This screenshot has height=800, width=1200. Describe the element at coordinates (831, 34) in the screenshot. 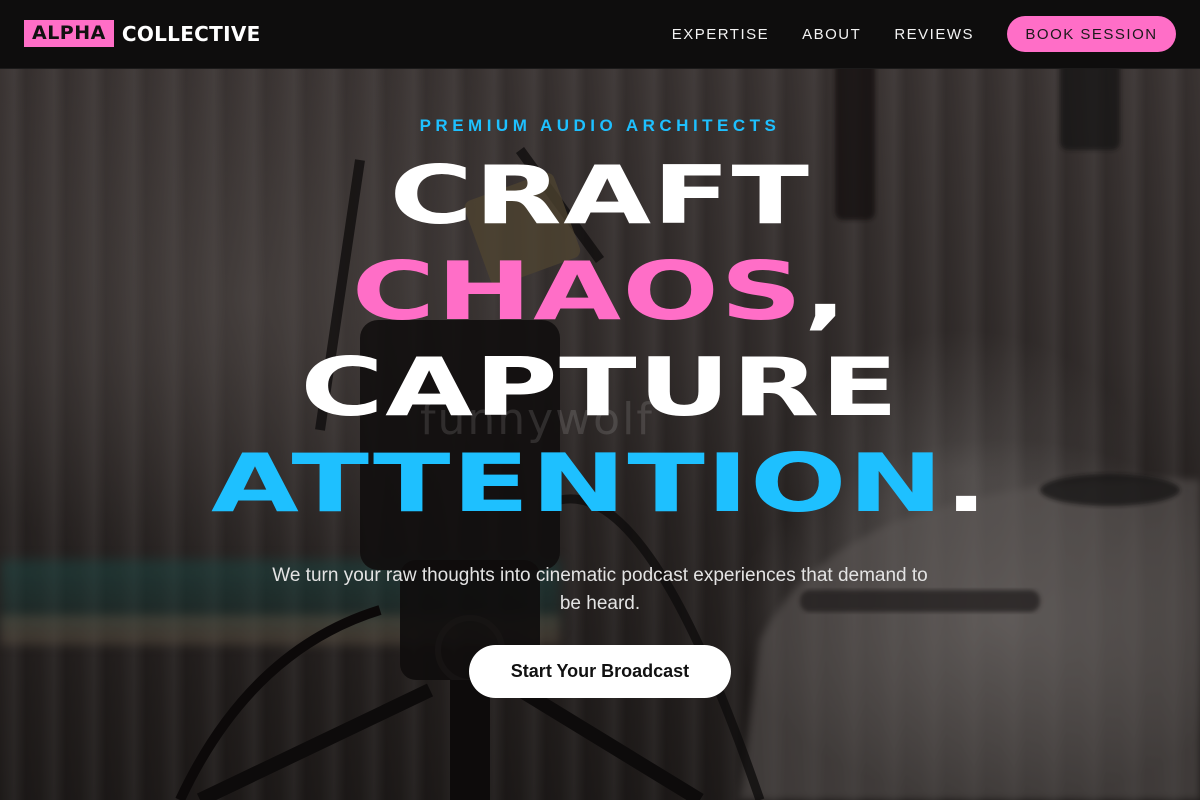

I see `nav-link-about: ABOUT` at that location.